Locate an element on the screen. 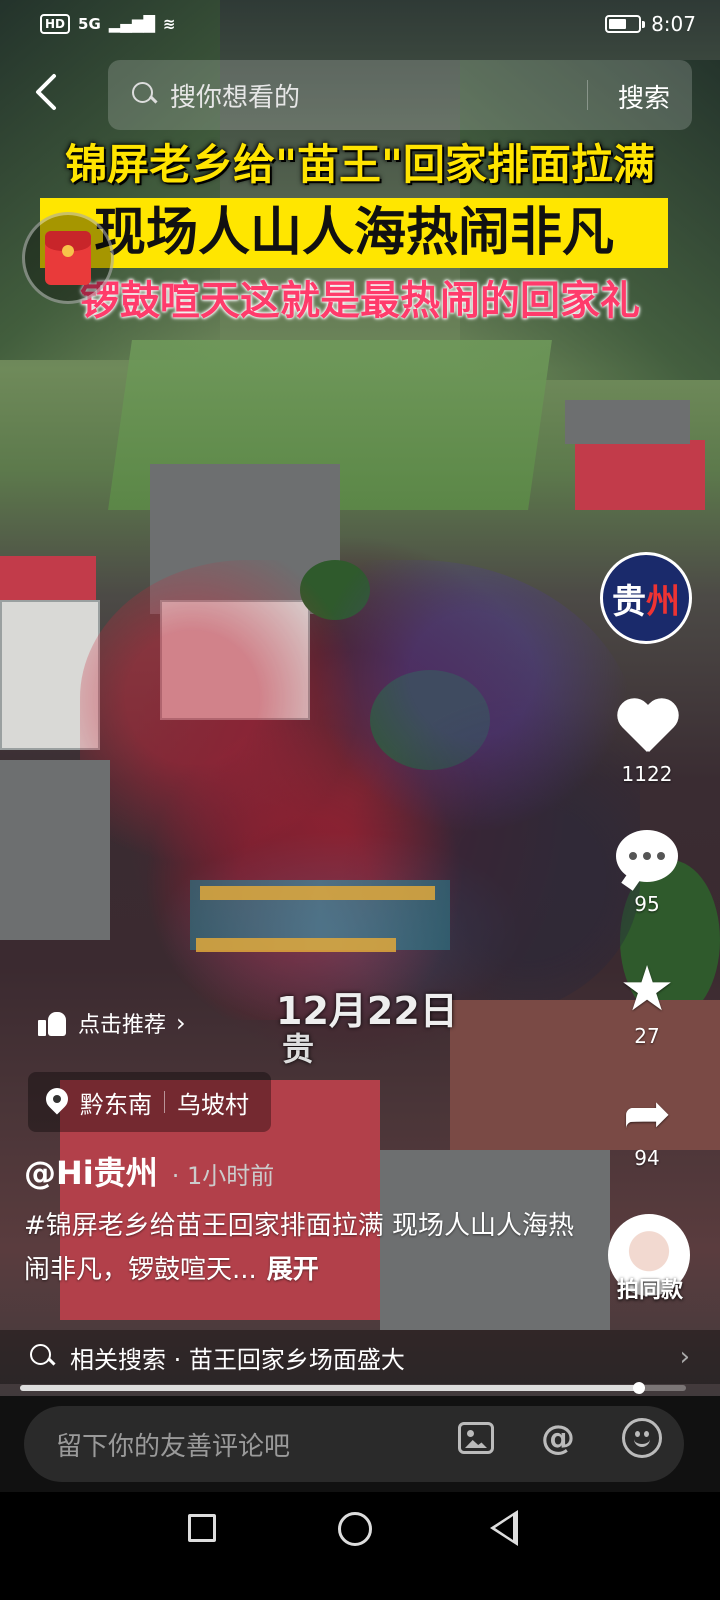 The height and width of the screenshot is (1600, 720). location-chip: 黔东南 乌坡村 is located at coordinates (149, 1102).